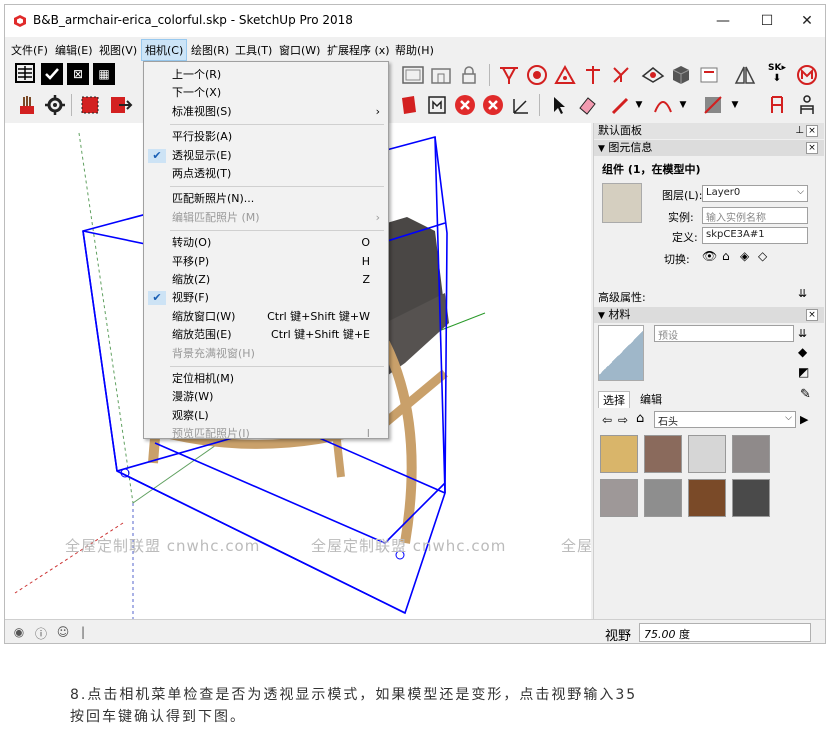  Describe the element at coordinates (441, 75) in the screenshot. I see `house-front-icon` at that location.